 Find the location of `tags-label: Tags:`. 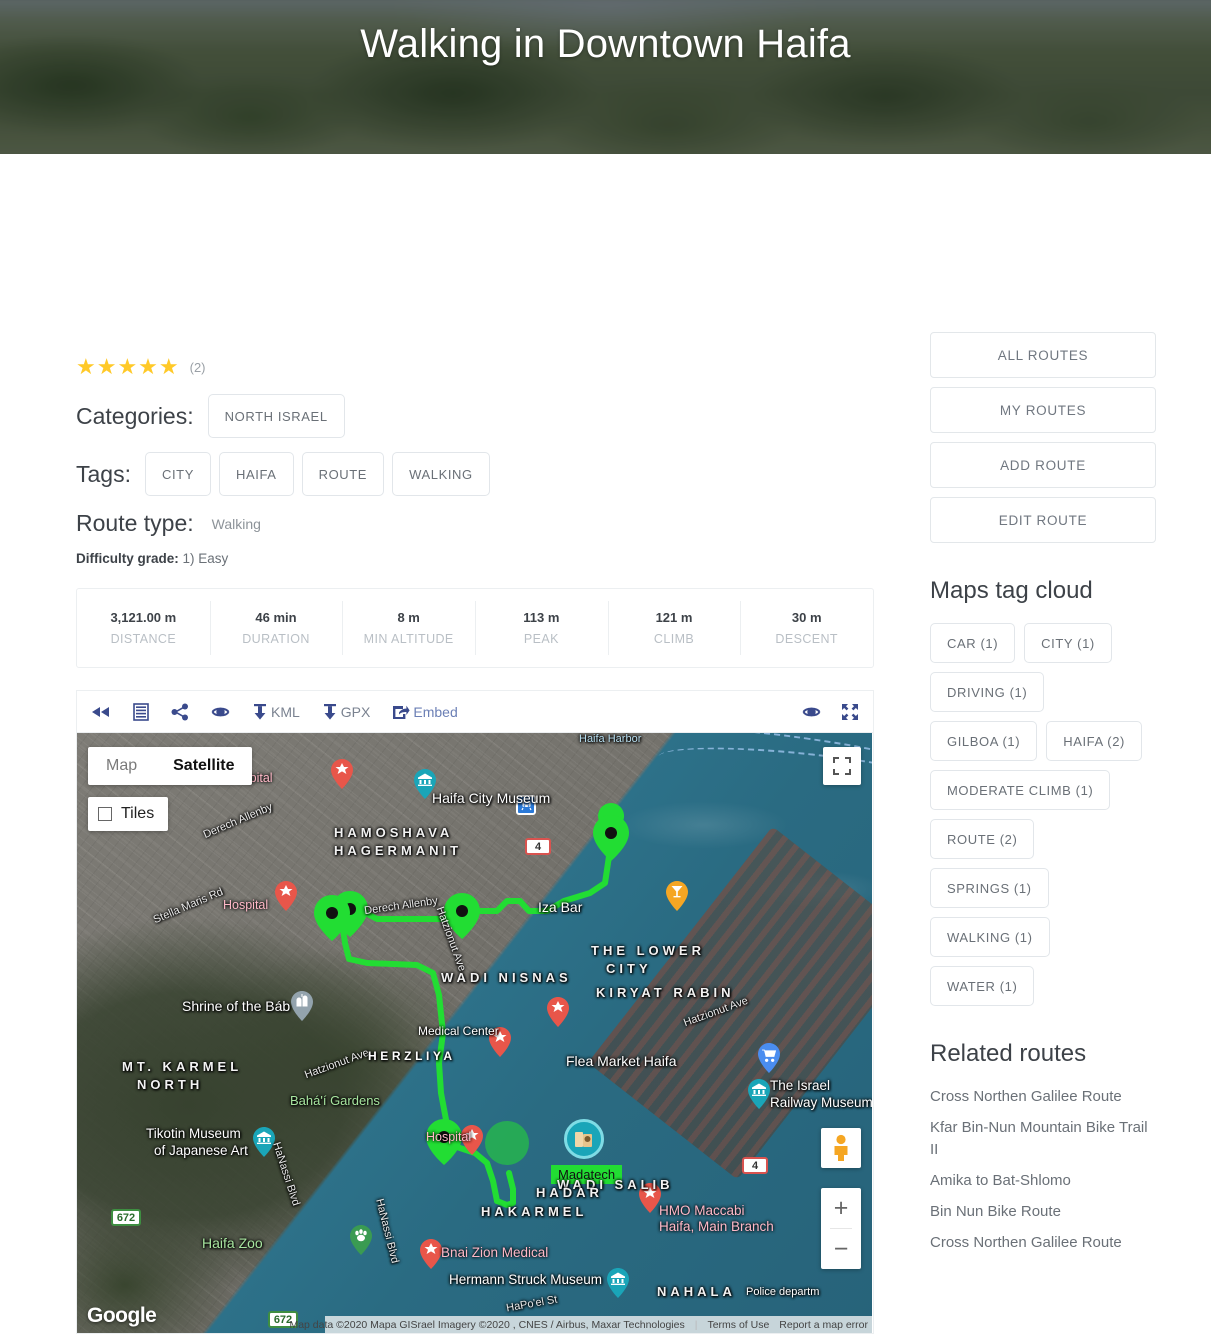

tags-label: Tags: is located at coordinates (103, 473).